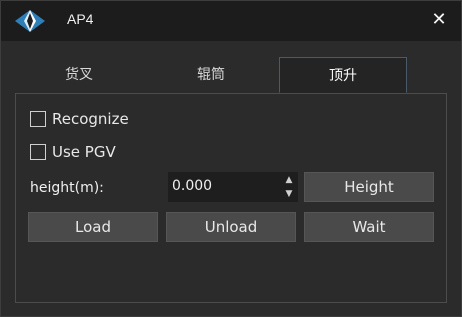 This screenshot has height=317, width=462. What do you see at coordinates (93, 227) in the screenshot?
I see `load-button: Load` at bounding box center [93, 227].